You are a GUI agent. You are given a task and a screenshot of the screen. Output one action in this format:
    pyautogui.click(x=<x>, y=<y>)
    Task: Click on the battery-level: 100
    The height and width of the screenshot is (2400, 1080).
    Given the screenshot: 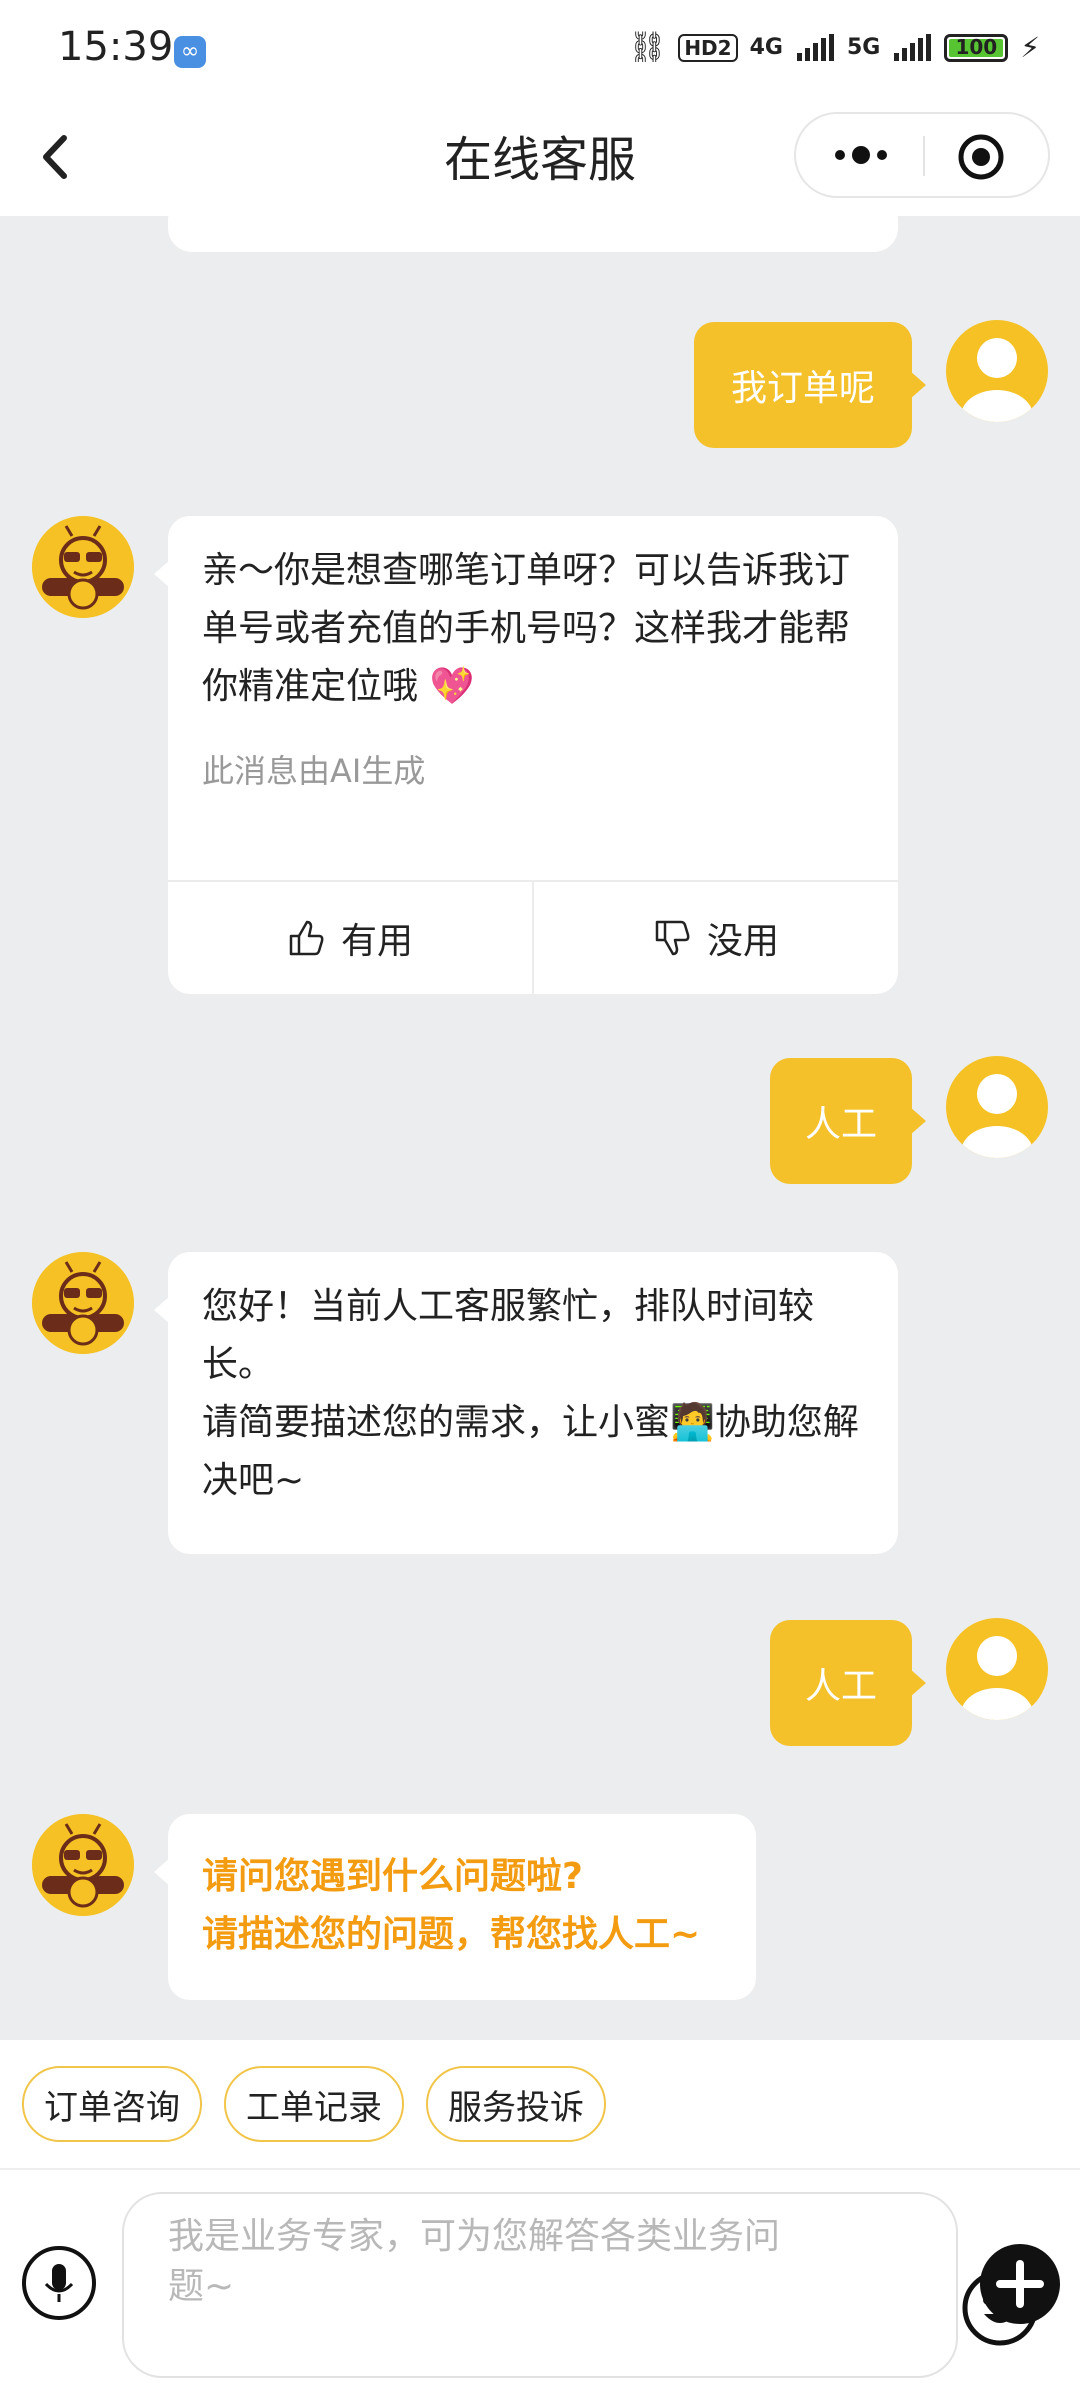 What is the action you would take?
    pyautogui.click(x=976, y=46)
    